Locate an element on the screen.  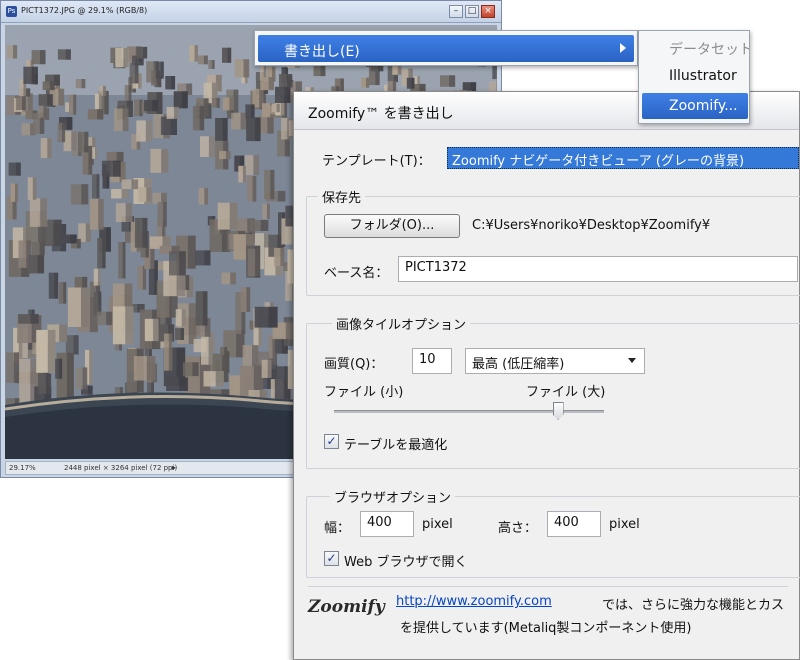
status-menu-arrow-icon: ▸ is located at coordinates (174, 467).